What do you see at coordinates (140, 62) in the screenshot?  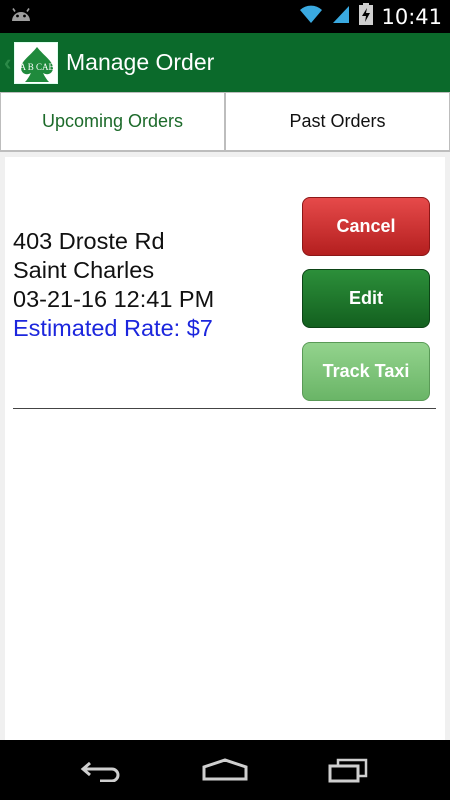 I see `page-title: Manage Order` at bounding box center [140, 62].